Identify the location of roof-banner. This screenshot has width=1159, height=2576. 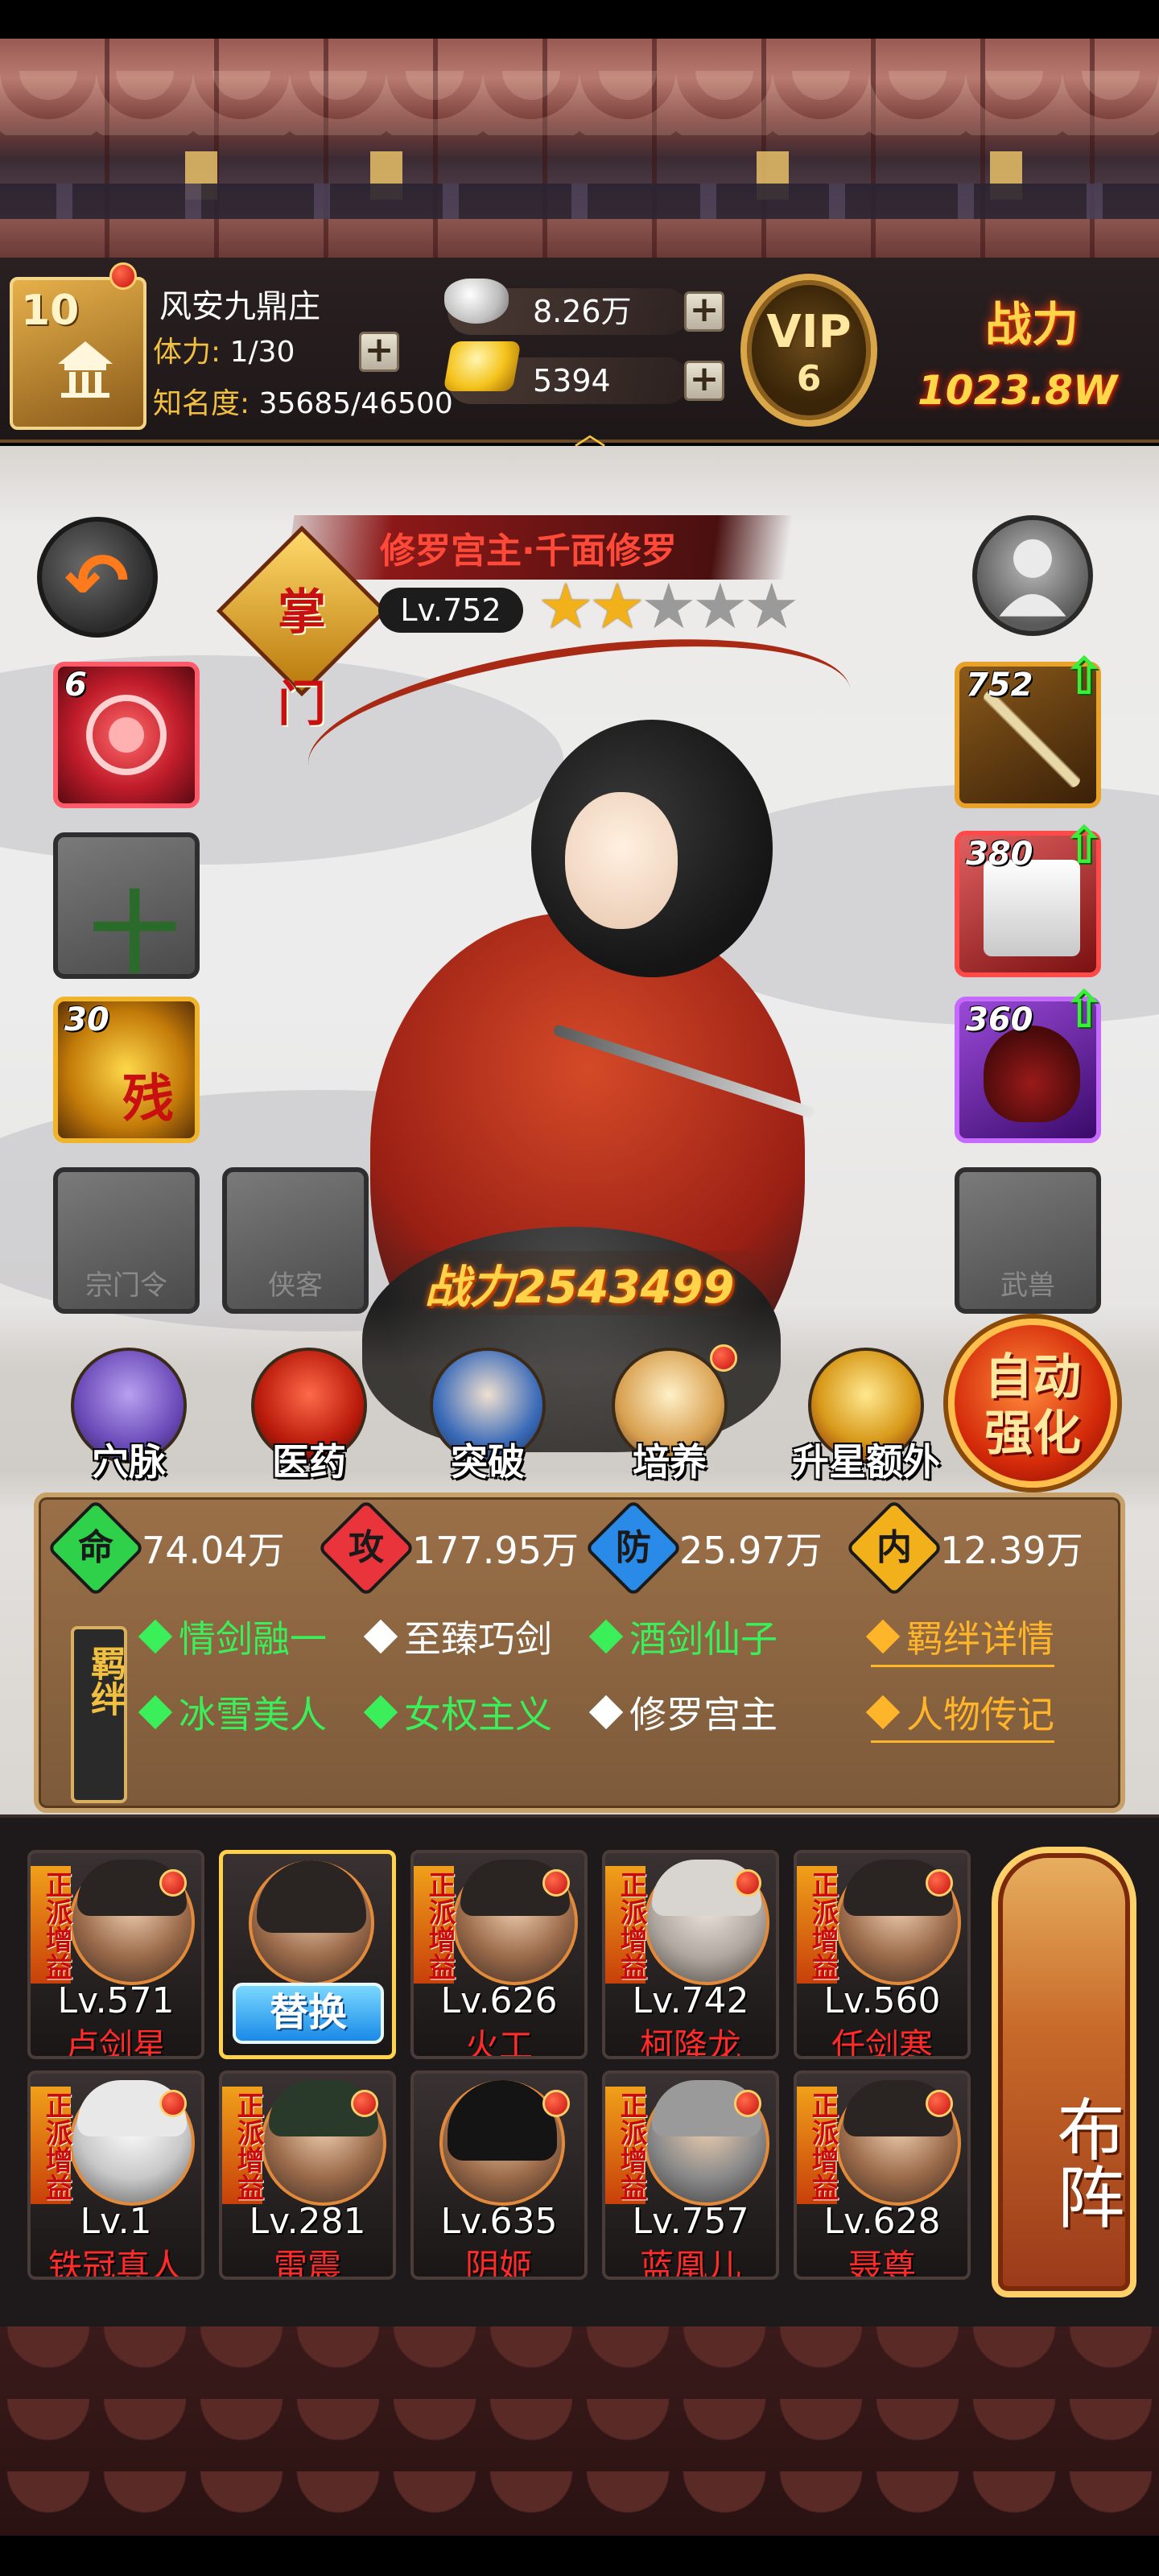
(579, 148).